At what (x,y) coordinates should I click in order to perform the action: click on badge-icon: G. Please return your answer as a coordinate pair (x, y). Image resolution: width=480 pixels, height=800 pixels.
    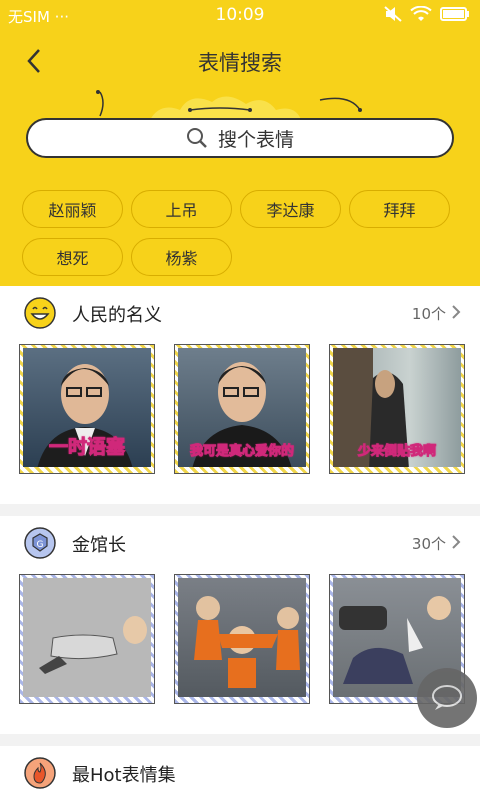
    Looking at the image, I should click on (40, 543).